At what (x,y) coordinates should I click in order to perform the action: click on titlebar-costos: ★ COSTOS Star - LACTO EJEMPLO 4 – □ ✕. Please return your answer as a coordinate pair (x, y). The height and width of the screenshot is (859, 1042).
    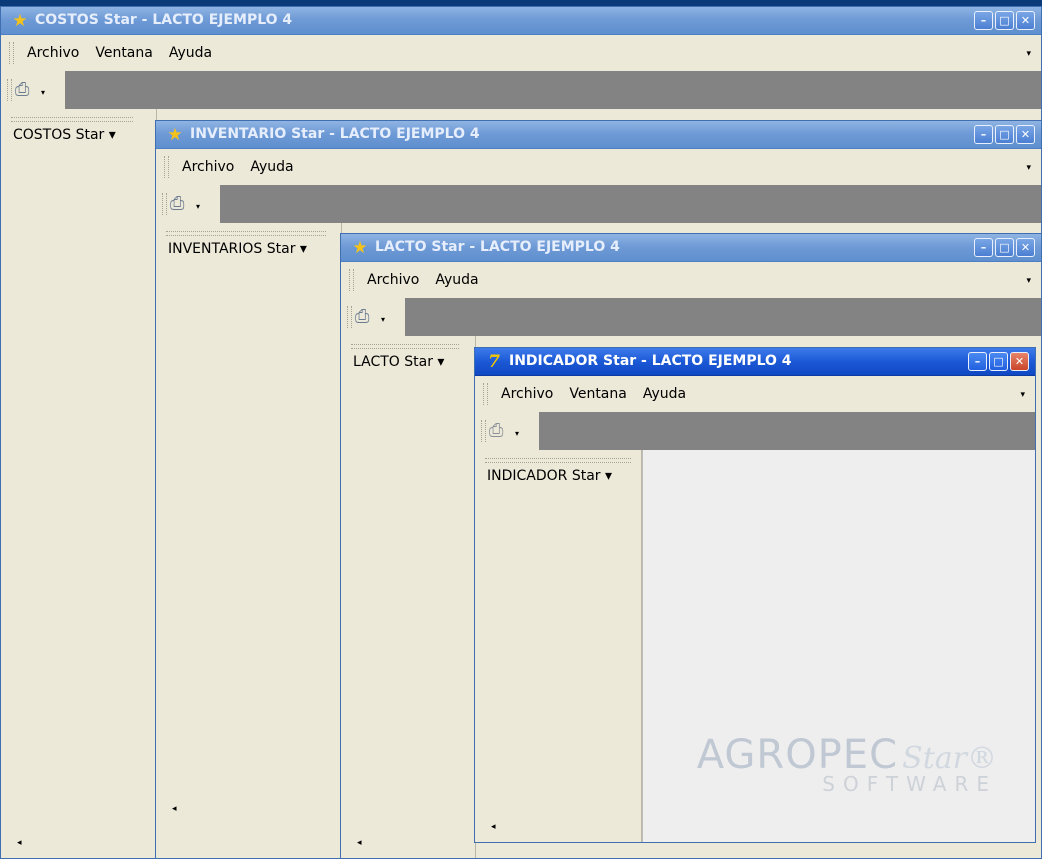
    Looking at the image, I should click on (521, 21).